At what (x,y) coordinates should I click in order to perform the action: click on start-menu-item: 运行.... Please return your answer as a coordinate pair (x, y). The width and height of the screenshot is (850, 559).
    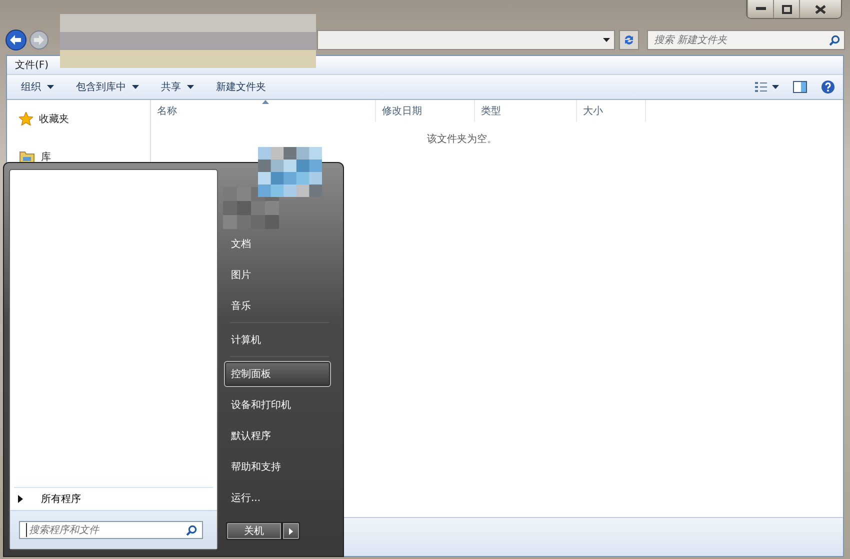
    Looking at the image, I should click on (277, 498).